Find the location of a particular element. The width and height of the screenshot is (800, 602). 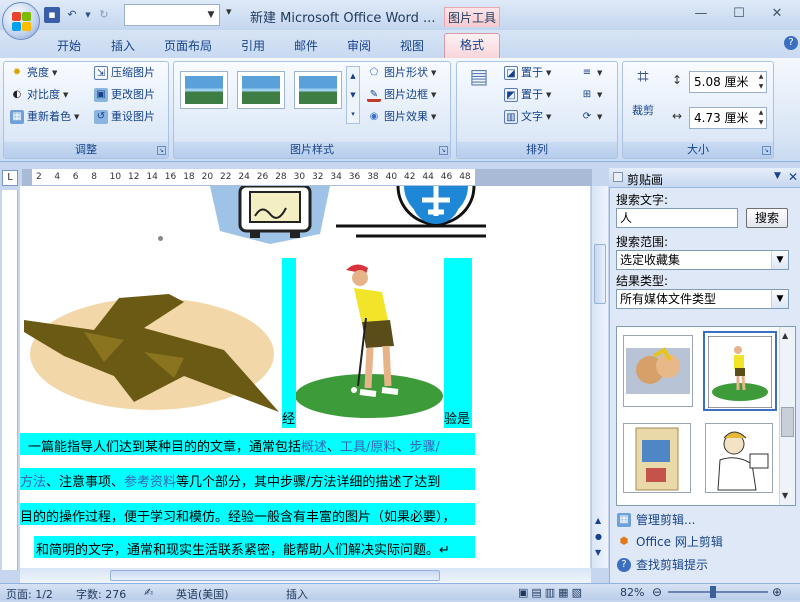

group-styles-label: 图片样式 is located at coordinates (312, 150).